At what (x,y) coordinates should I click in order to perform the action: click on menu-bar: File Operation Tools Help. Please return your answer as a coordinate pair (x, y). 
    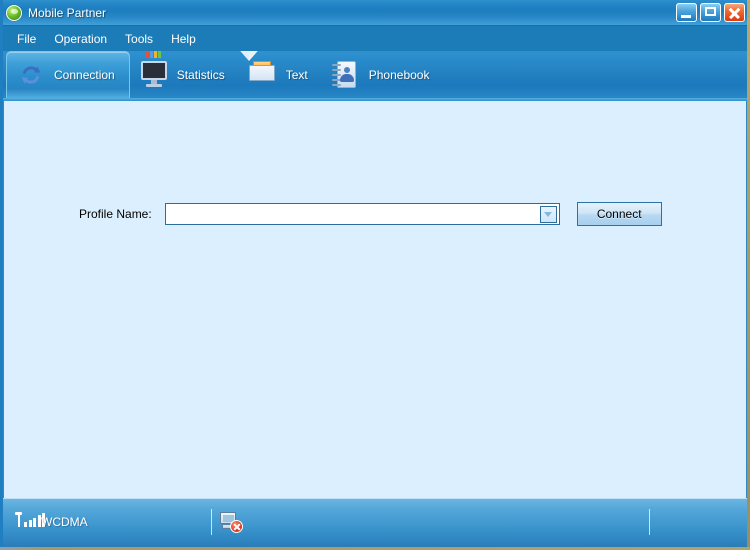
    Looking at the image, I should click on (375, 38).